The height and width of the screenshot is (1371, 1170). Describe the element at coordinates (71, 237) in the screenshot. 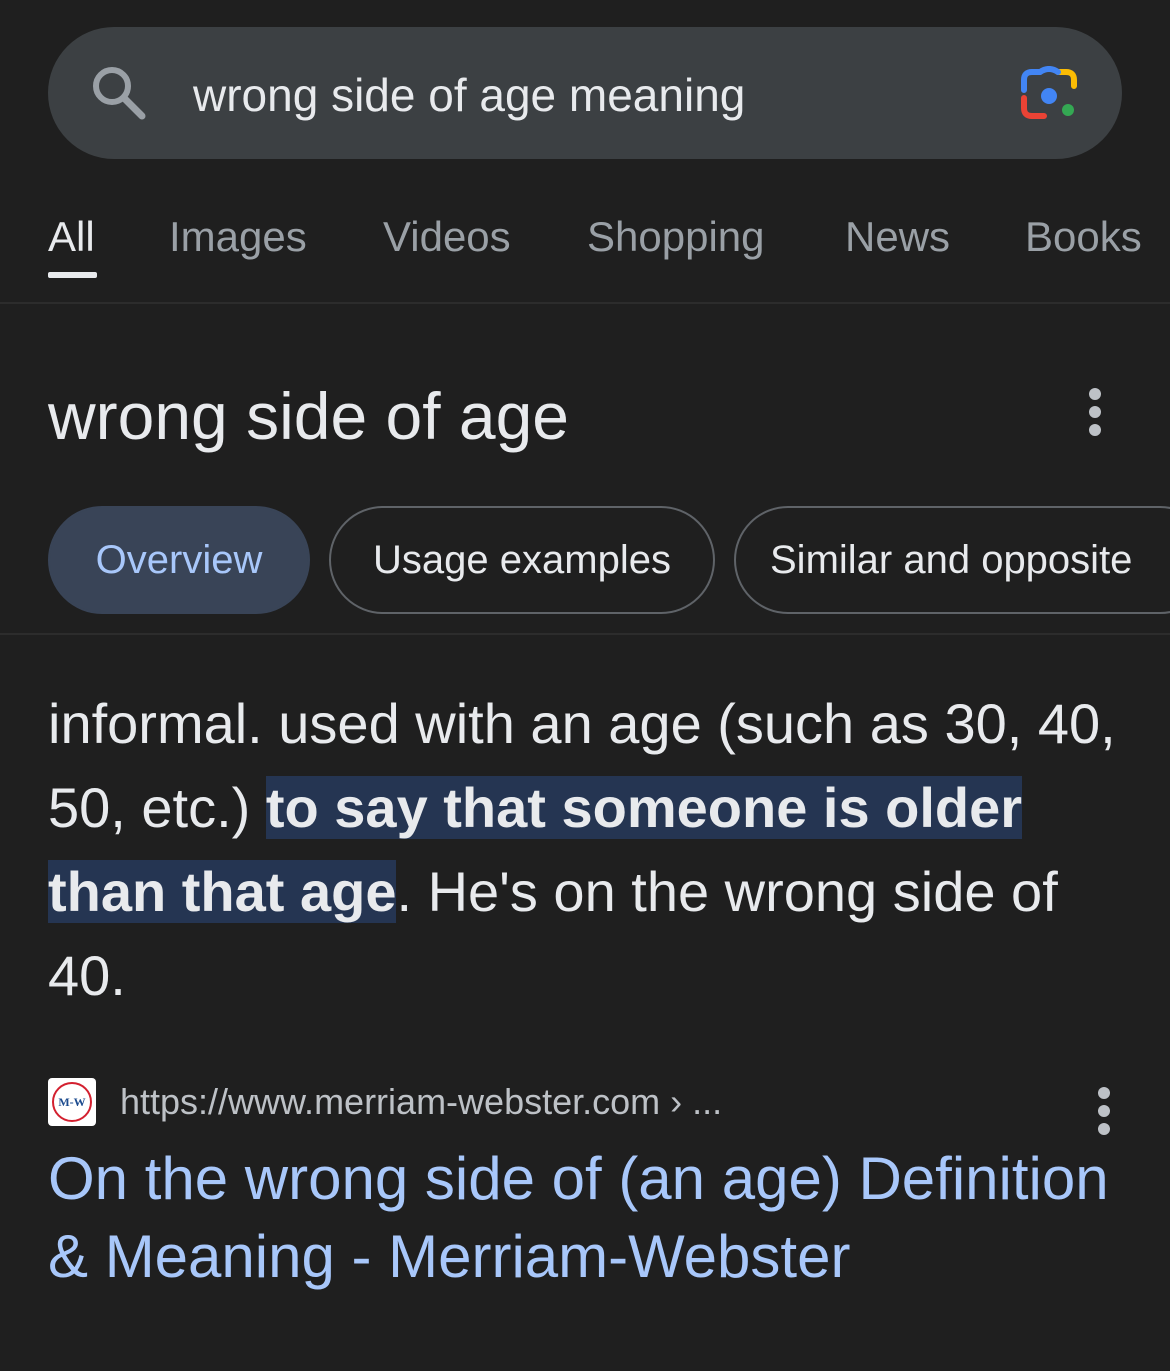

I see `tab-all: All` at that location.